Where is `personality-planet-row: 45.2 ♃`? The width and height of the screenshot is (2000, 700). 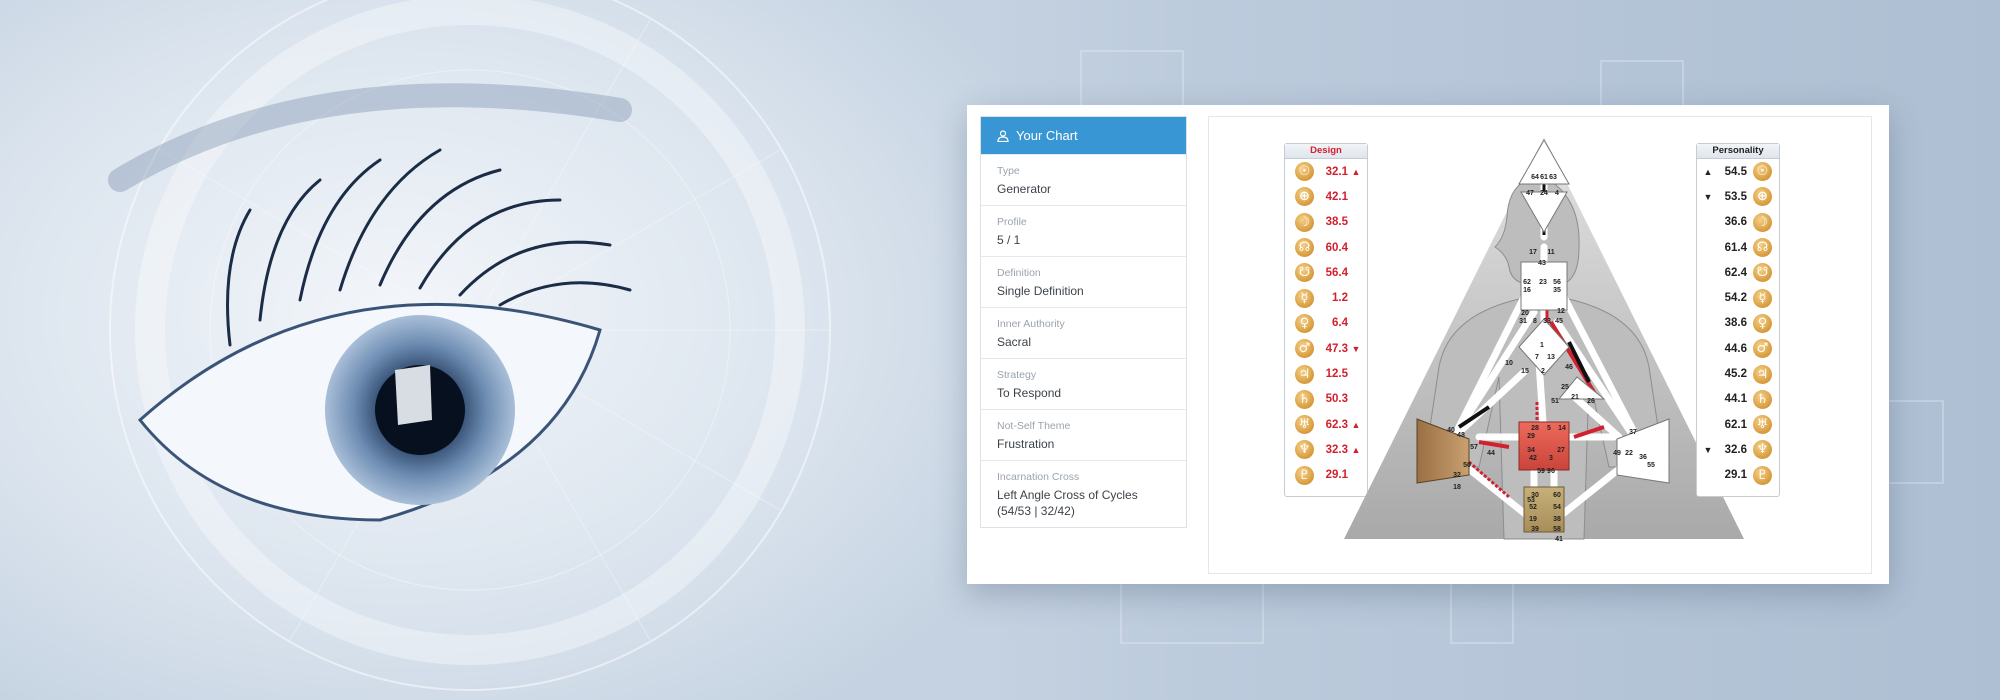 personality-planet-row: 45.2 ♃ is located at coordinates (1738, 373).